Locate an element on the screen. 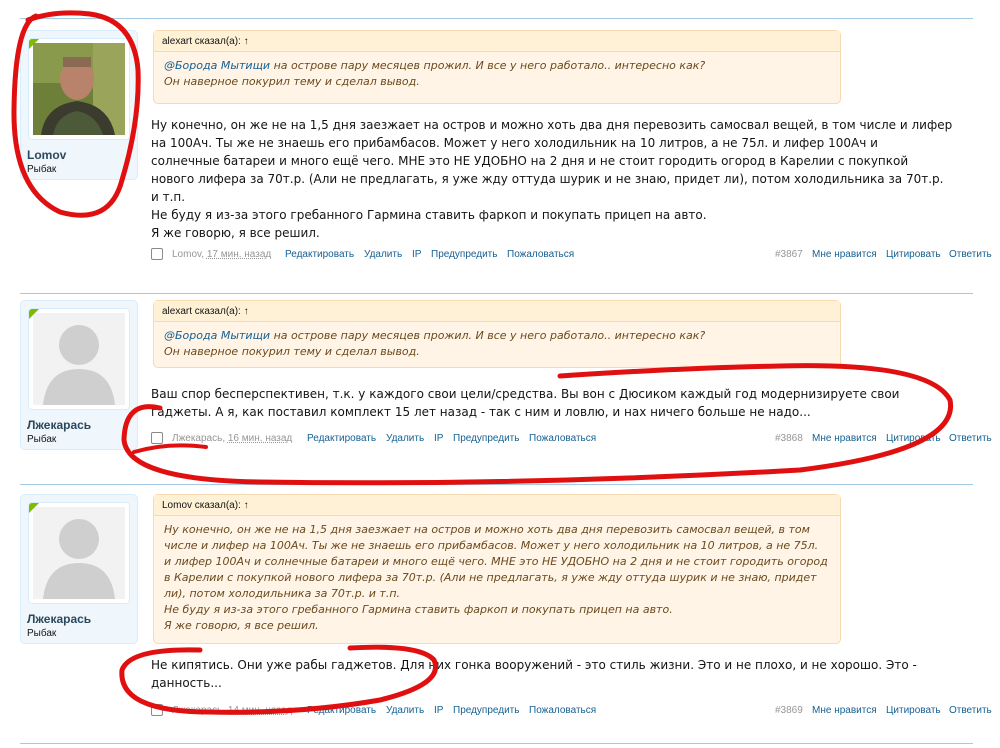 This screenshot has width=1000, height=748. post-time: 17 мин. назад is located at coordinates (239, 254).